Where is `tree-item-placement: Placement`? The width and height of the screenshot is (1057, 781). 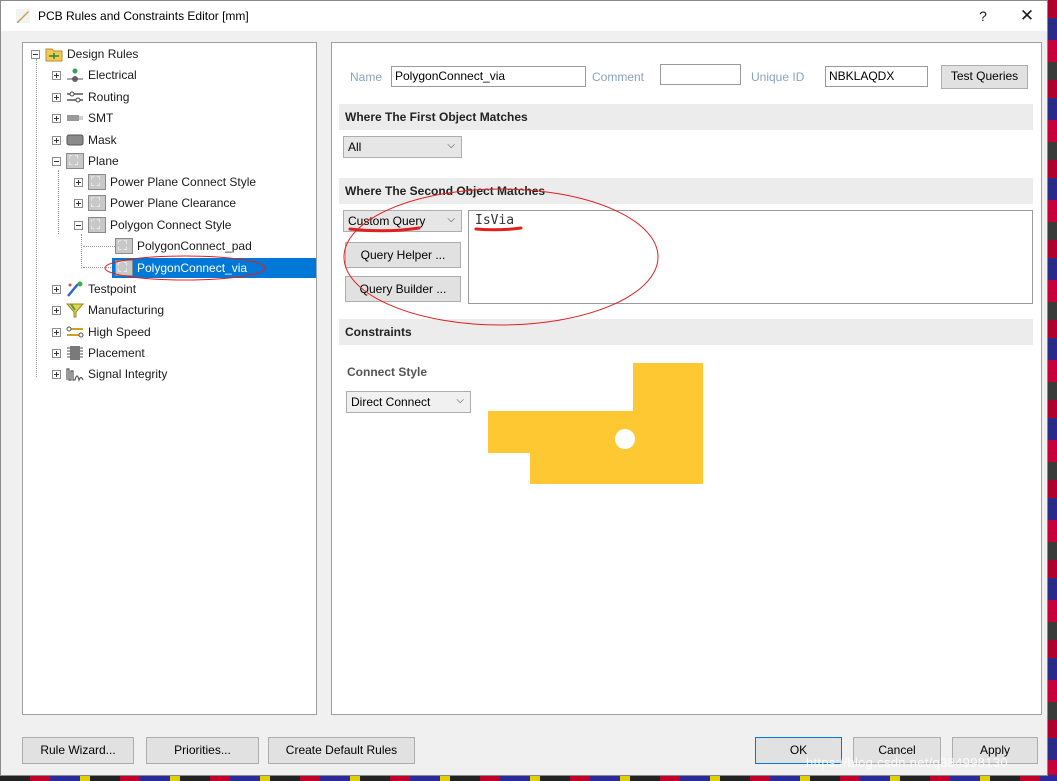
tree-item-placement: Placement is located at coordinates (98, 353).